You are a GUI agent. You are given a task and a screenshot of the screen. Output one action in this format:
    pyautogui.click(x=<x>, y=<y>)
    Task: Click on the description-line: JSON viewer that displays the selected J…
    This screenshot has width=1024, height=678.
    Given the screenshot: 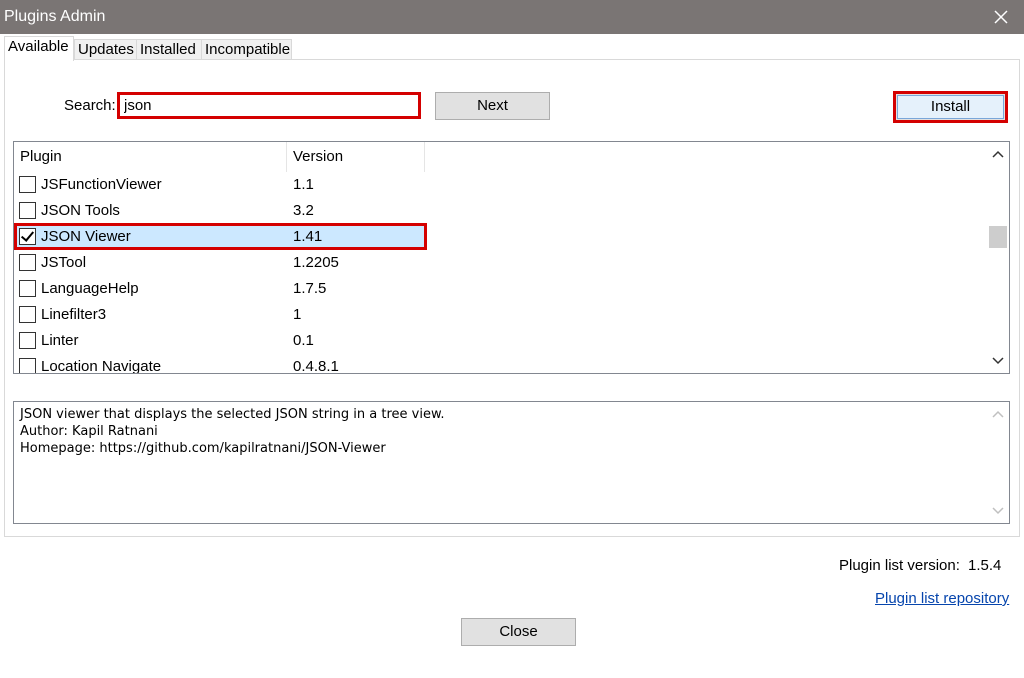 What is the action you would take?
    pyautogui.click(x=232, y=414)
    